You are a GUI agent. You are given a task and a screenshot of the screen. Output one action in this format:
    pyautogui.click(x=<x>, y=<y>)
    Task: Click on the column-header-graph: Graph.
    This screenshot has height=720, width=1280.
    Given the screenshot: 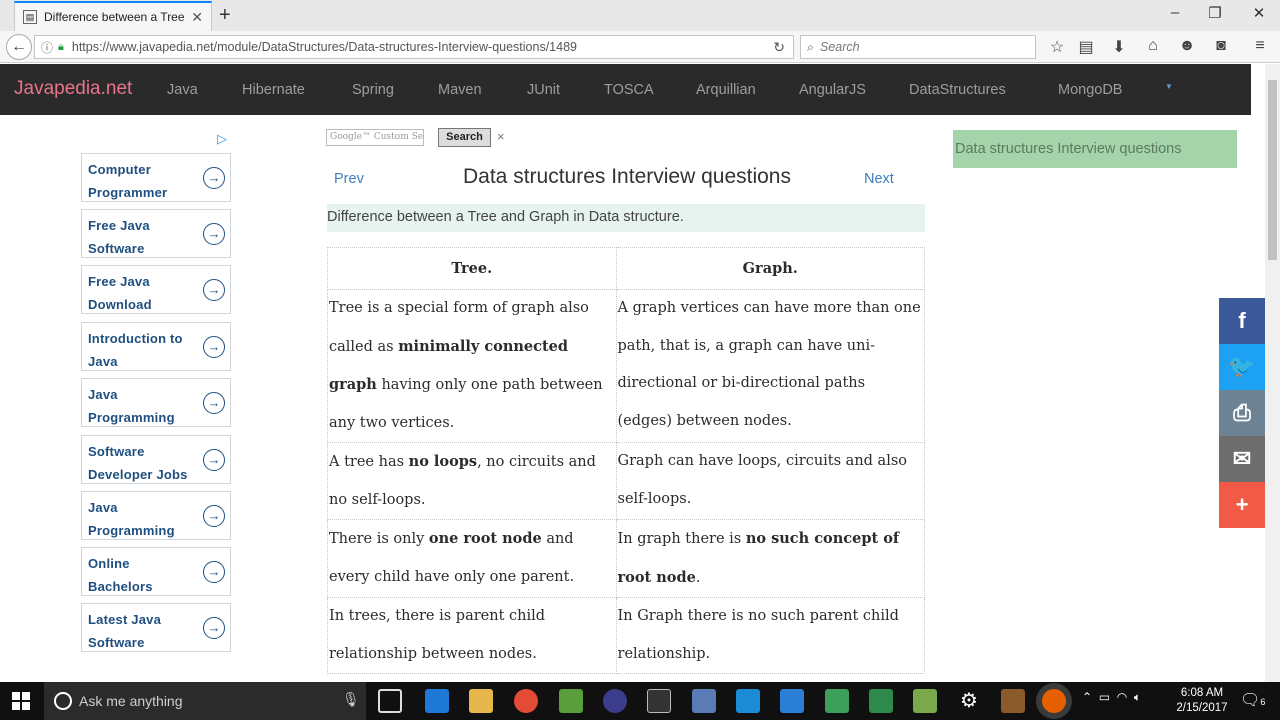 What is the action you would take?
    pyautogui.click(x=770, y=268)
    